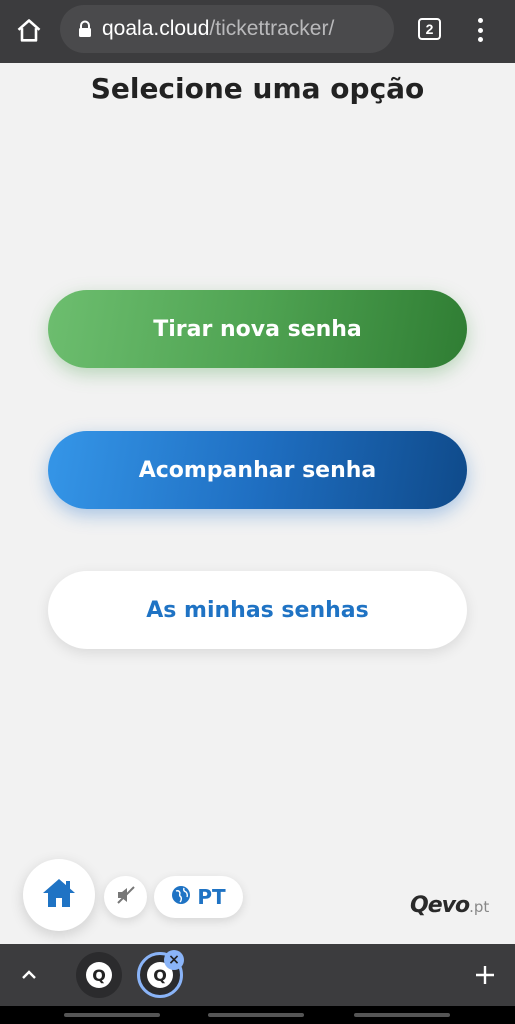  Describe the element at coordinates (479, 907) in the screenshot. I see `brand-suffix: .pt` at that location.